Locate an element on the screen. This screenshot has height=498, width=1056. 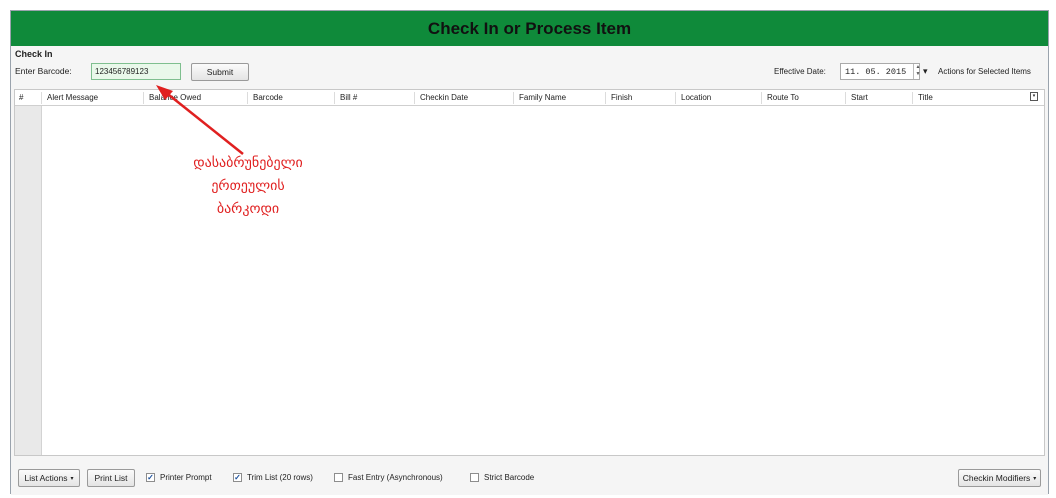
effective-date-label: Effective Date: is located at coordinates (800, 71).